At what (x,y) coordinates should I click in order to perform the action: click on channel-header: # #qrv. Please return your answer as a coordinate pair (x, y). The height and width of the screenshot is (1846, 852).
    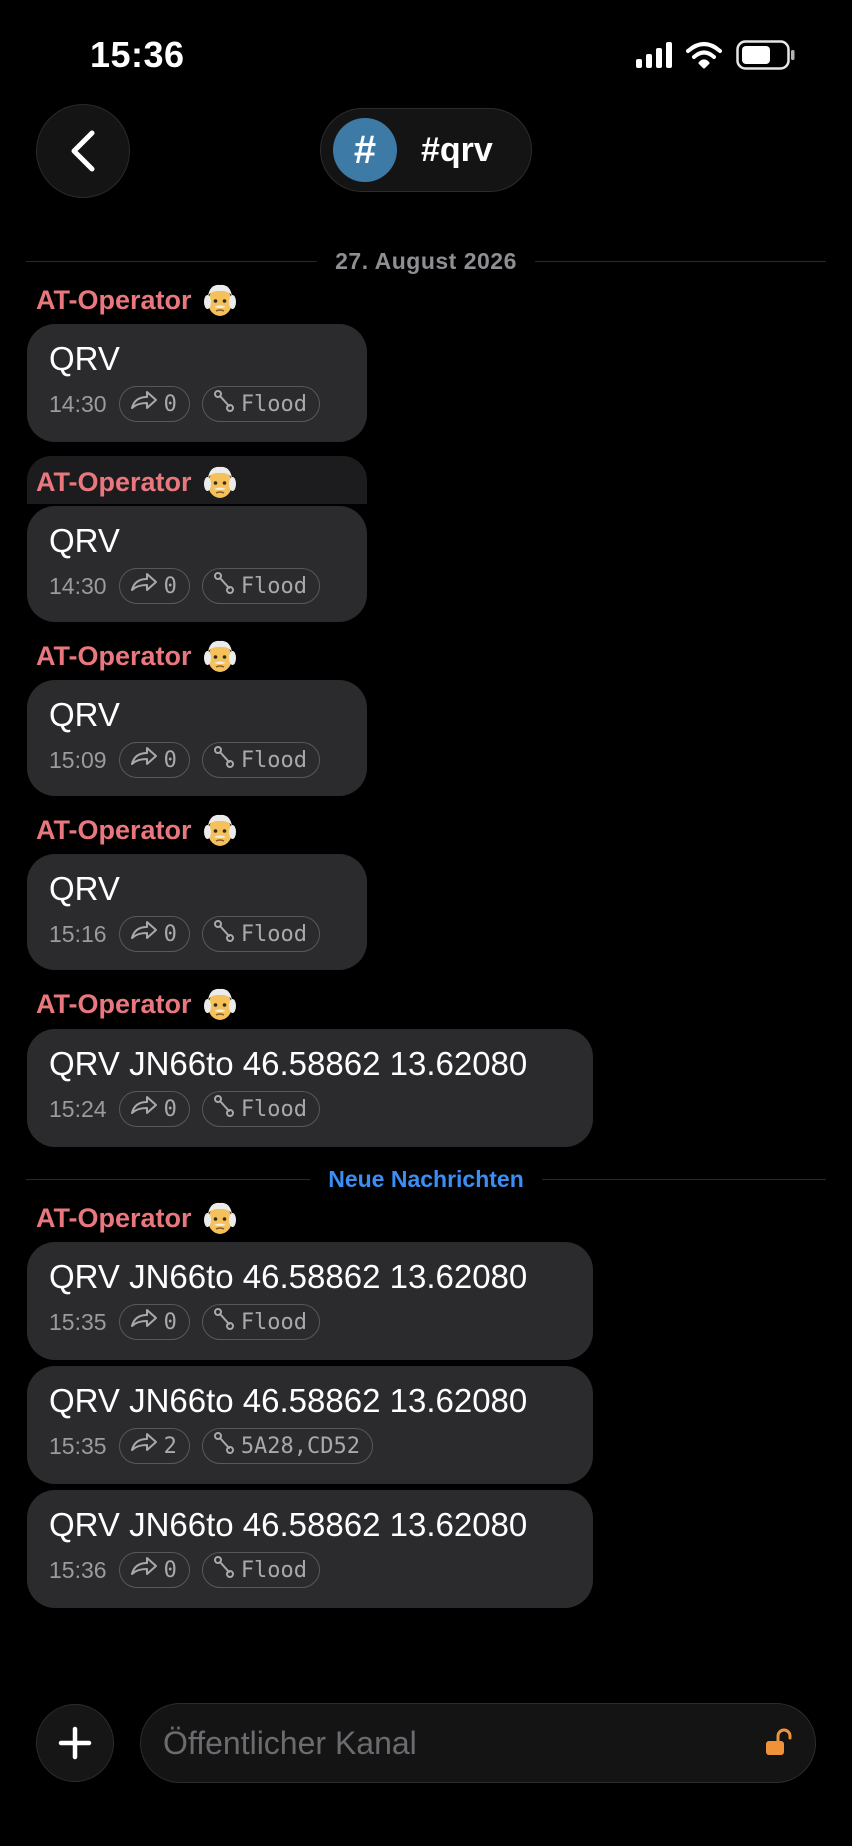
    Looking at the image, I should click on (426, 150).